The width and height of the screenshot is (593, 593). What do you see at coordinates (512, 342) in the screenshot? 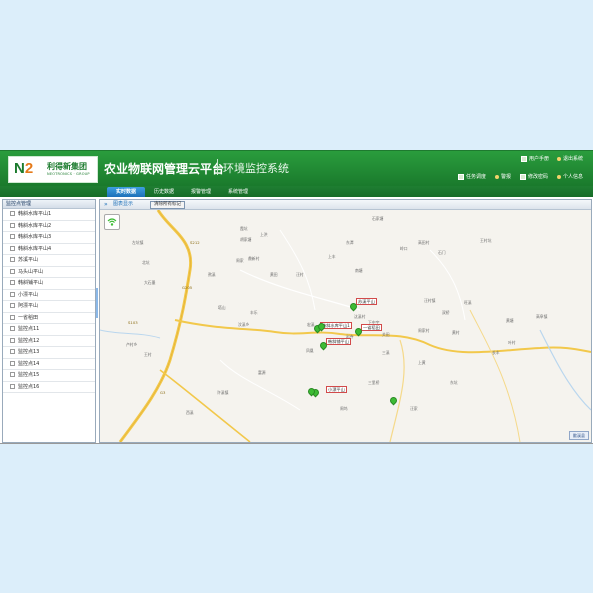
I see `map-place-label: 叶村` at bounding box center [512, 342].